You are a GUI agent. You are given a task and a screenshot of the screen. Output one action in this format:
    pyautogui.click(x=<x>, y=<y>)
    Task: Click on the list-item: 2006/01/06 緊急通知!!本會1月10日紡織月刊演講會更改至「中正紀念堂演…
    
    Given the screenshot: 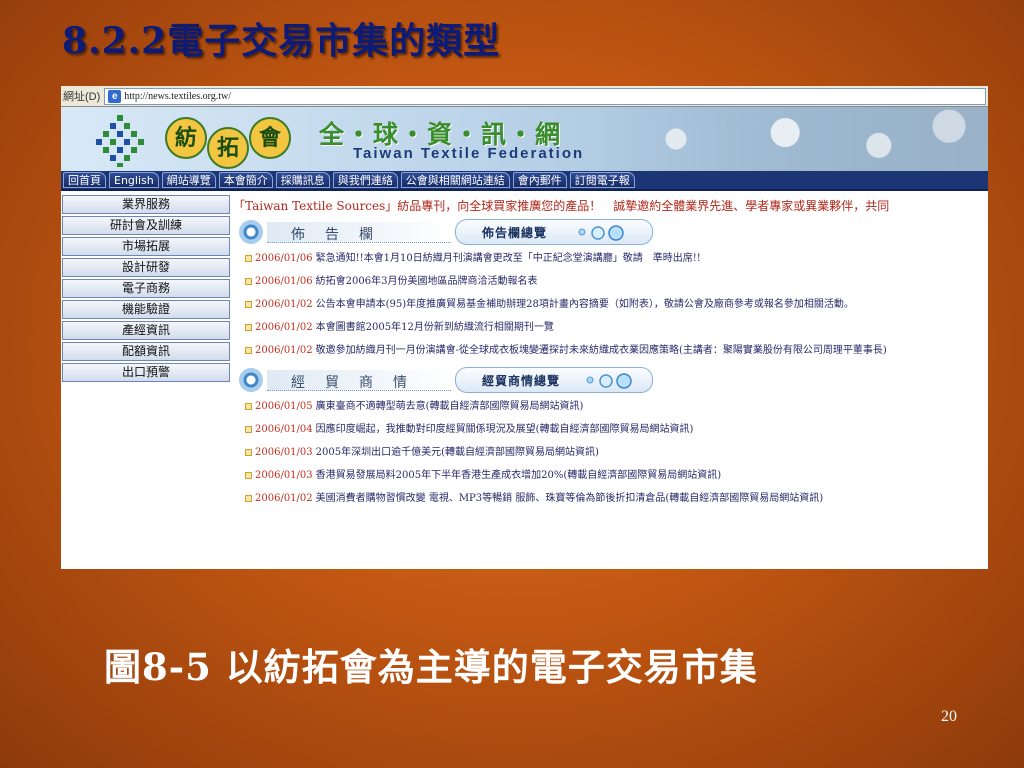 What is the action you would take?
    pyautogui.click(x=609, y=258)
    